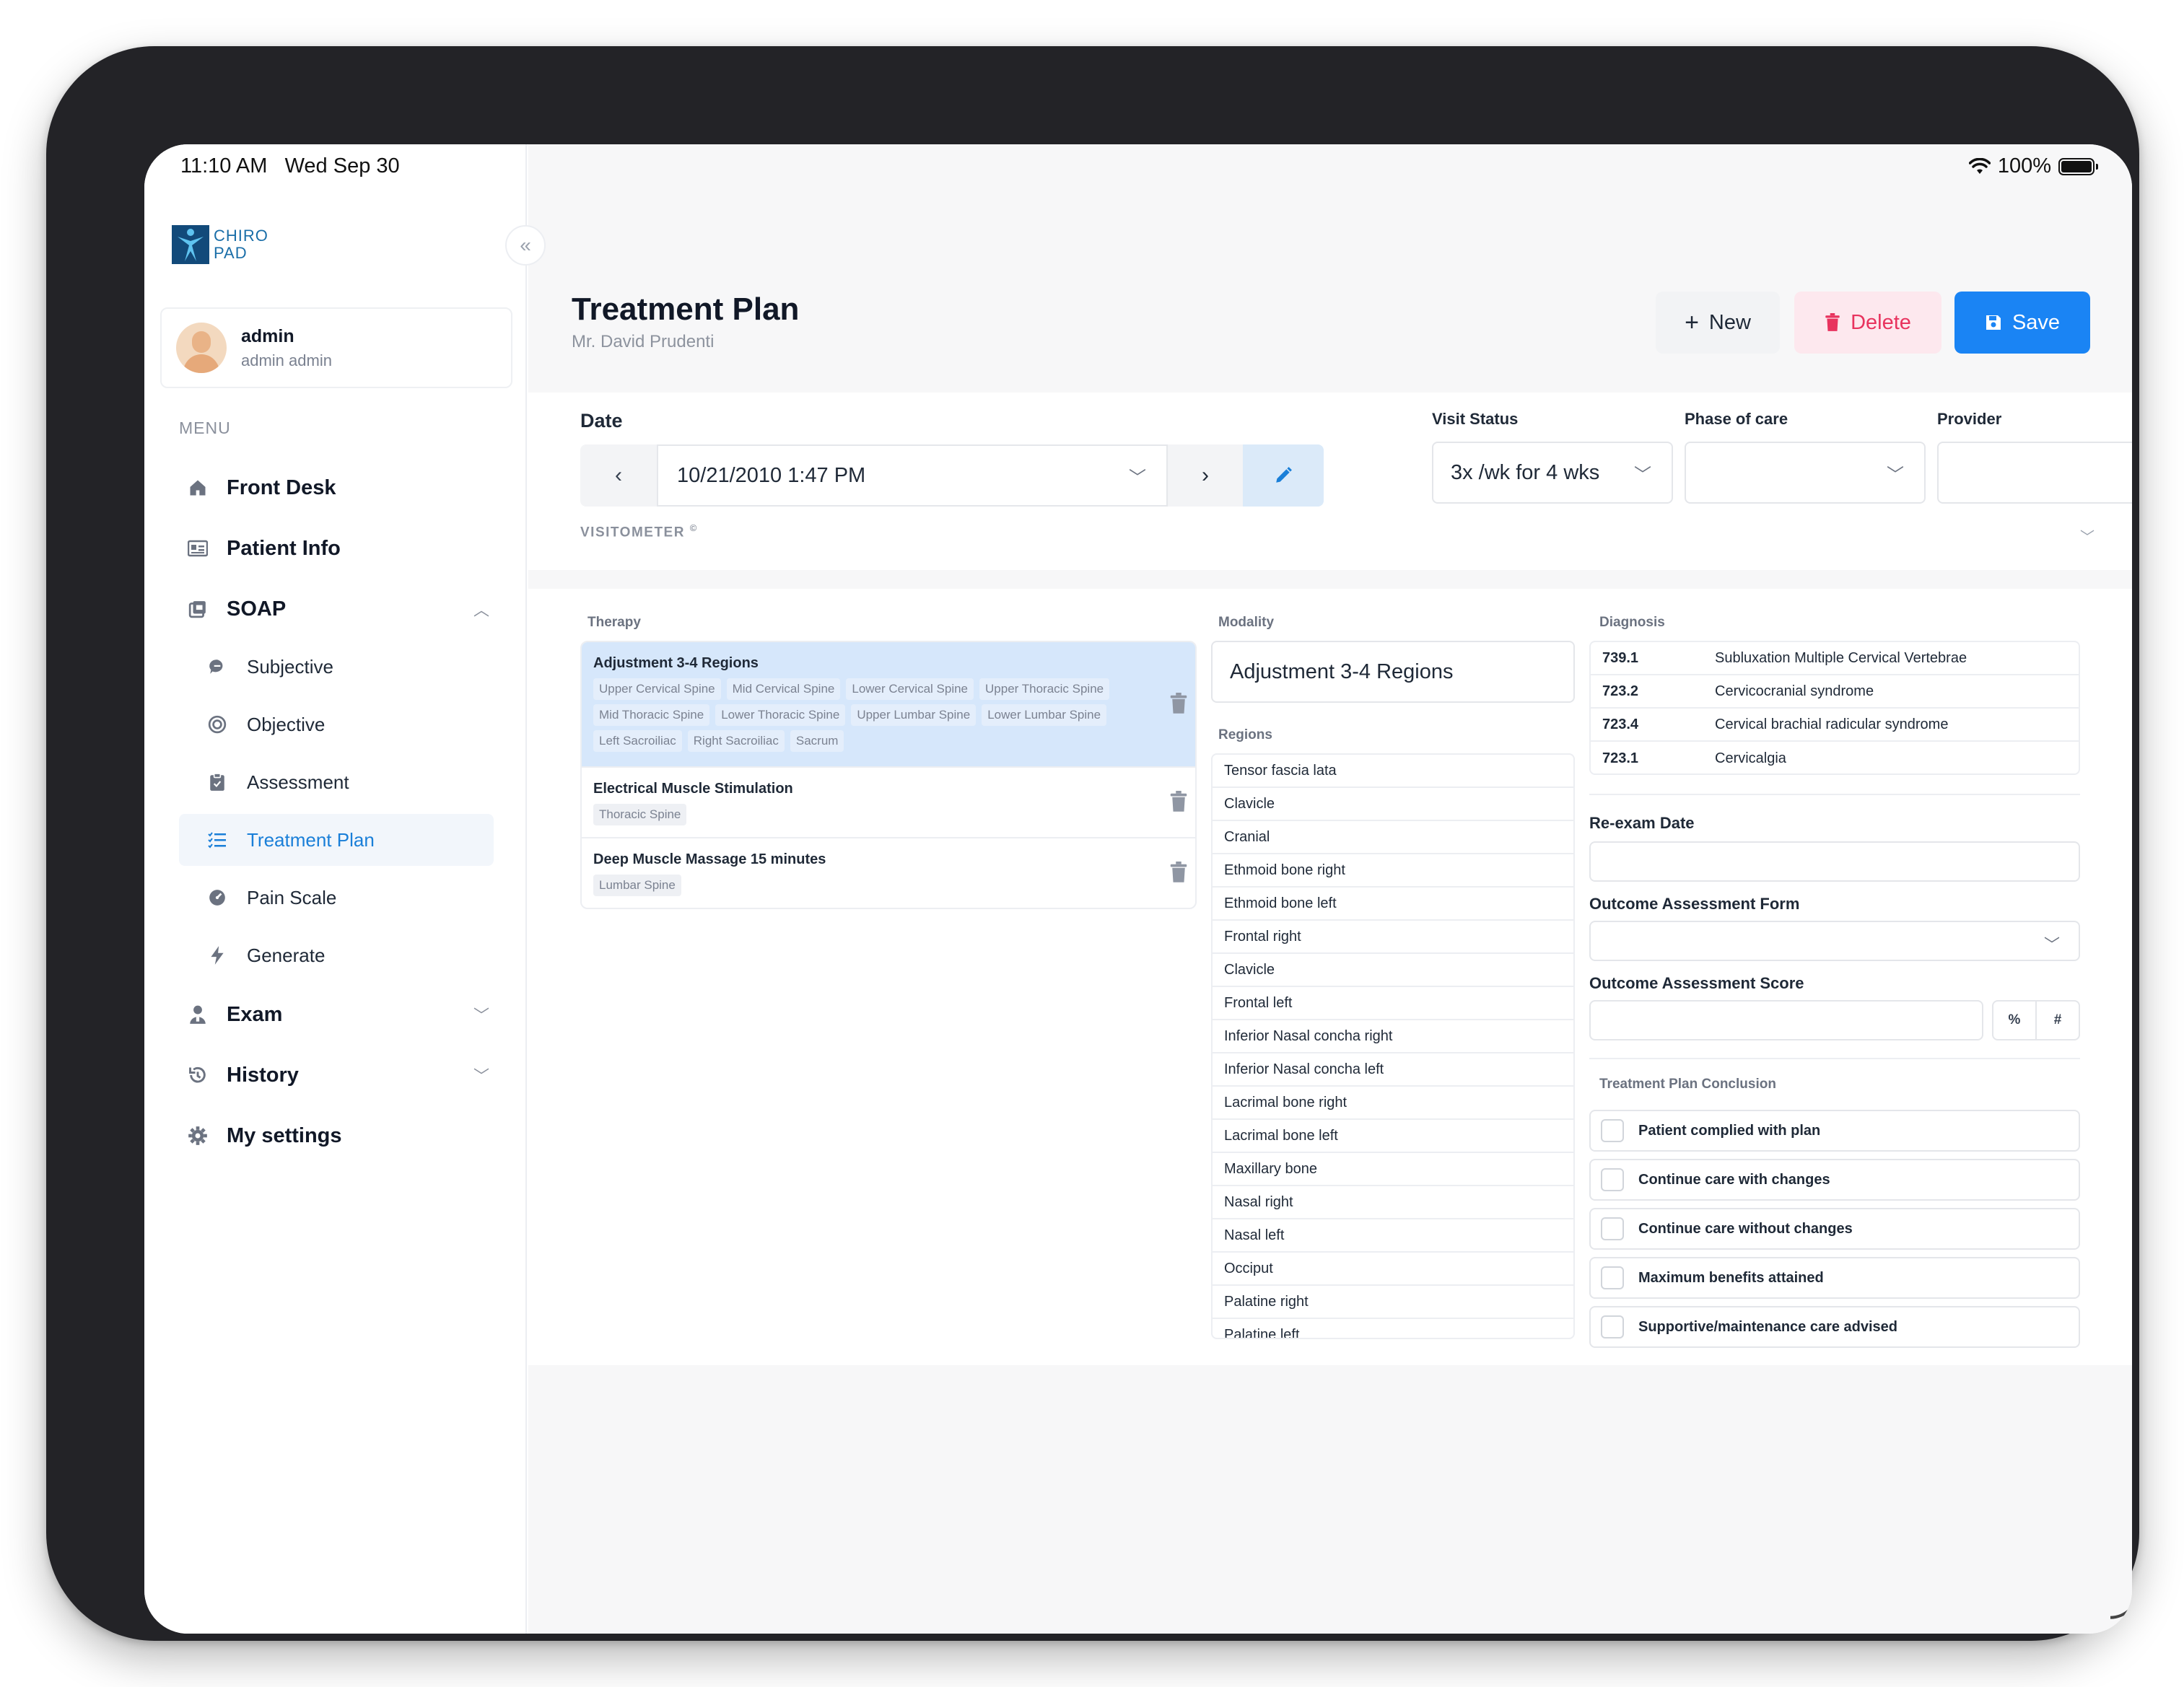  I want to click on region-item: Ethmoid bone right, so click(1393, 871).